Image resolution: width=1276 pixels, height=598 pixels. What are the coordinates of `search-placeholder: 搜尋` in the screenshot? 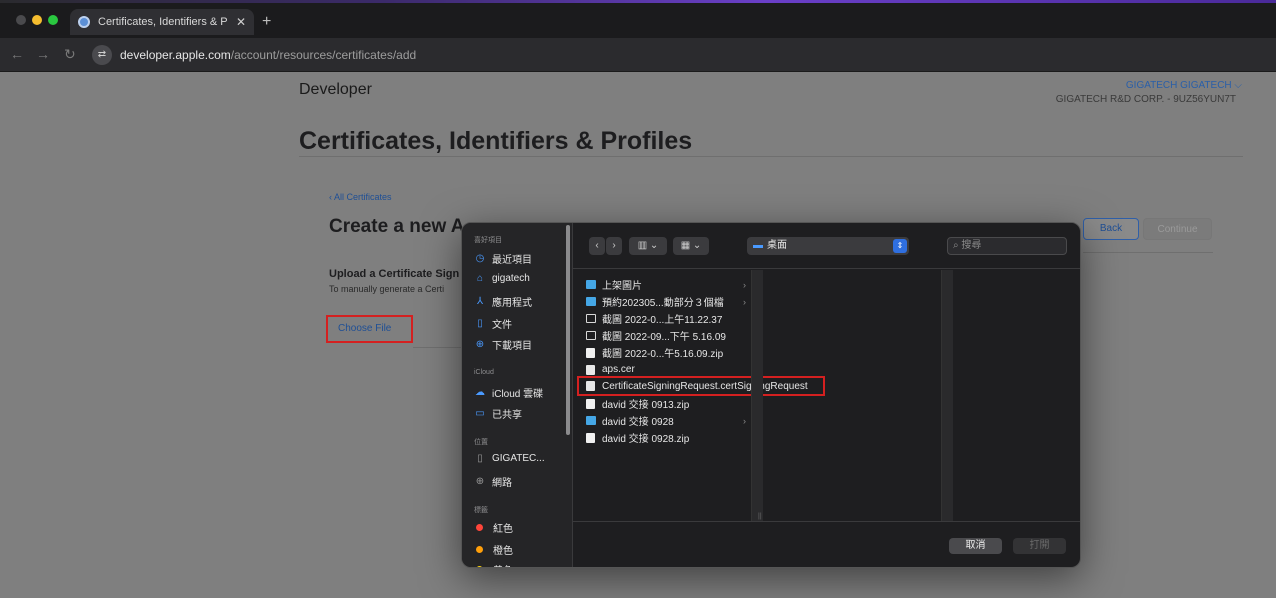 It's located at (971, 245).